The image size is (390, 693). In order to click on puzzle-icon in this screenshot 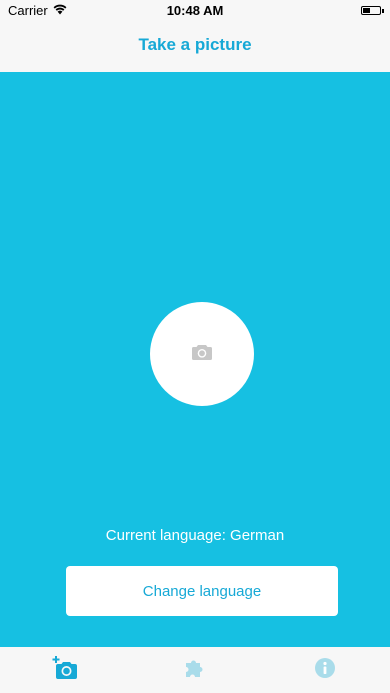, I will do `click(195, 670)`.